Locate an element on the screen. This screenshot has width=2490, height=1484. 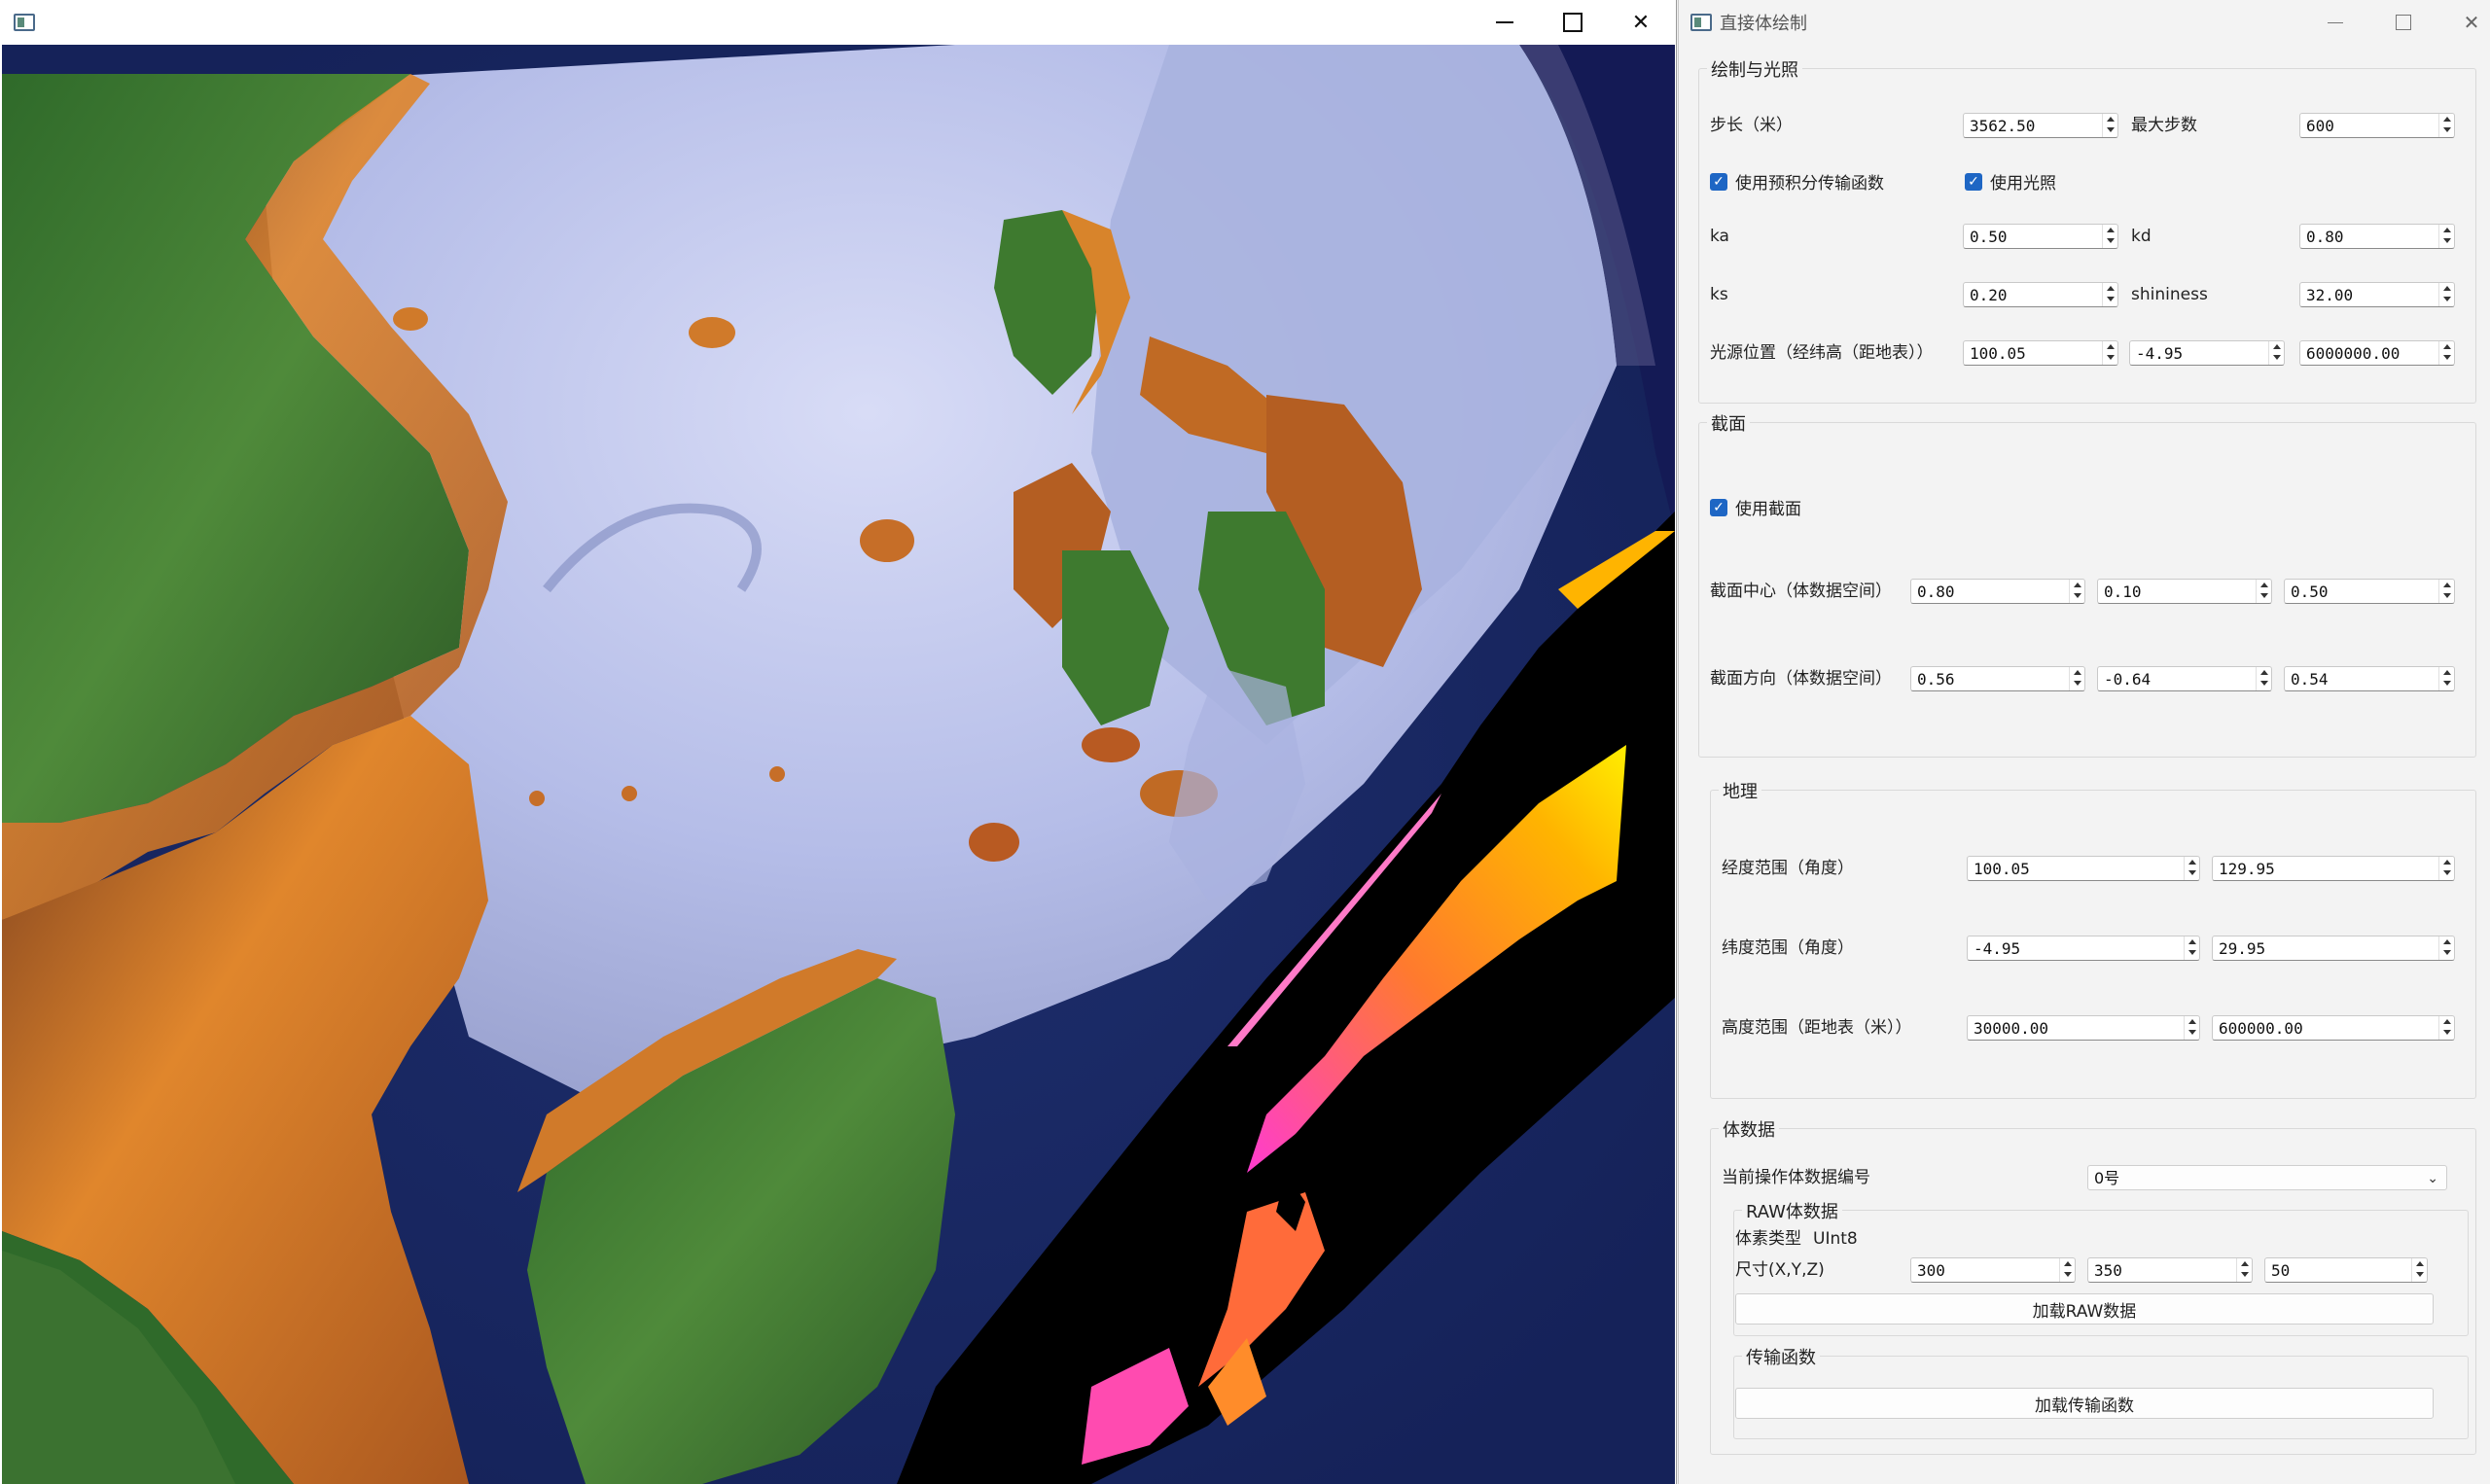
ks-spinbox: 0.20 is located at coordinates (2040, 295).